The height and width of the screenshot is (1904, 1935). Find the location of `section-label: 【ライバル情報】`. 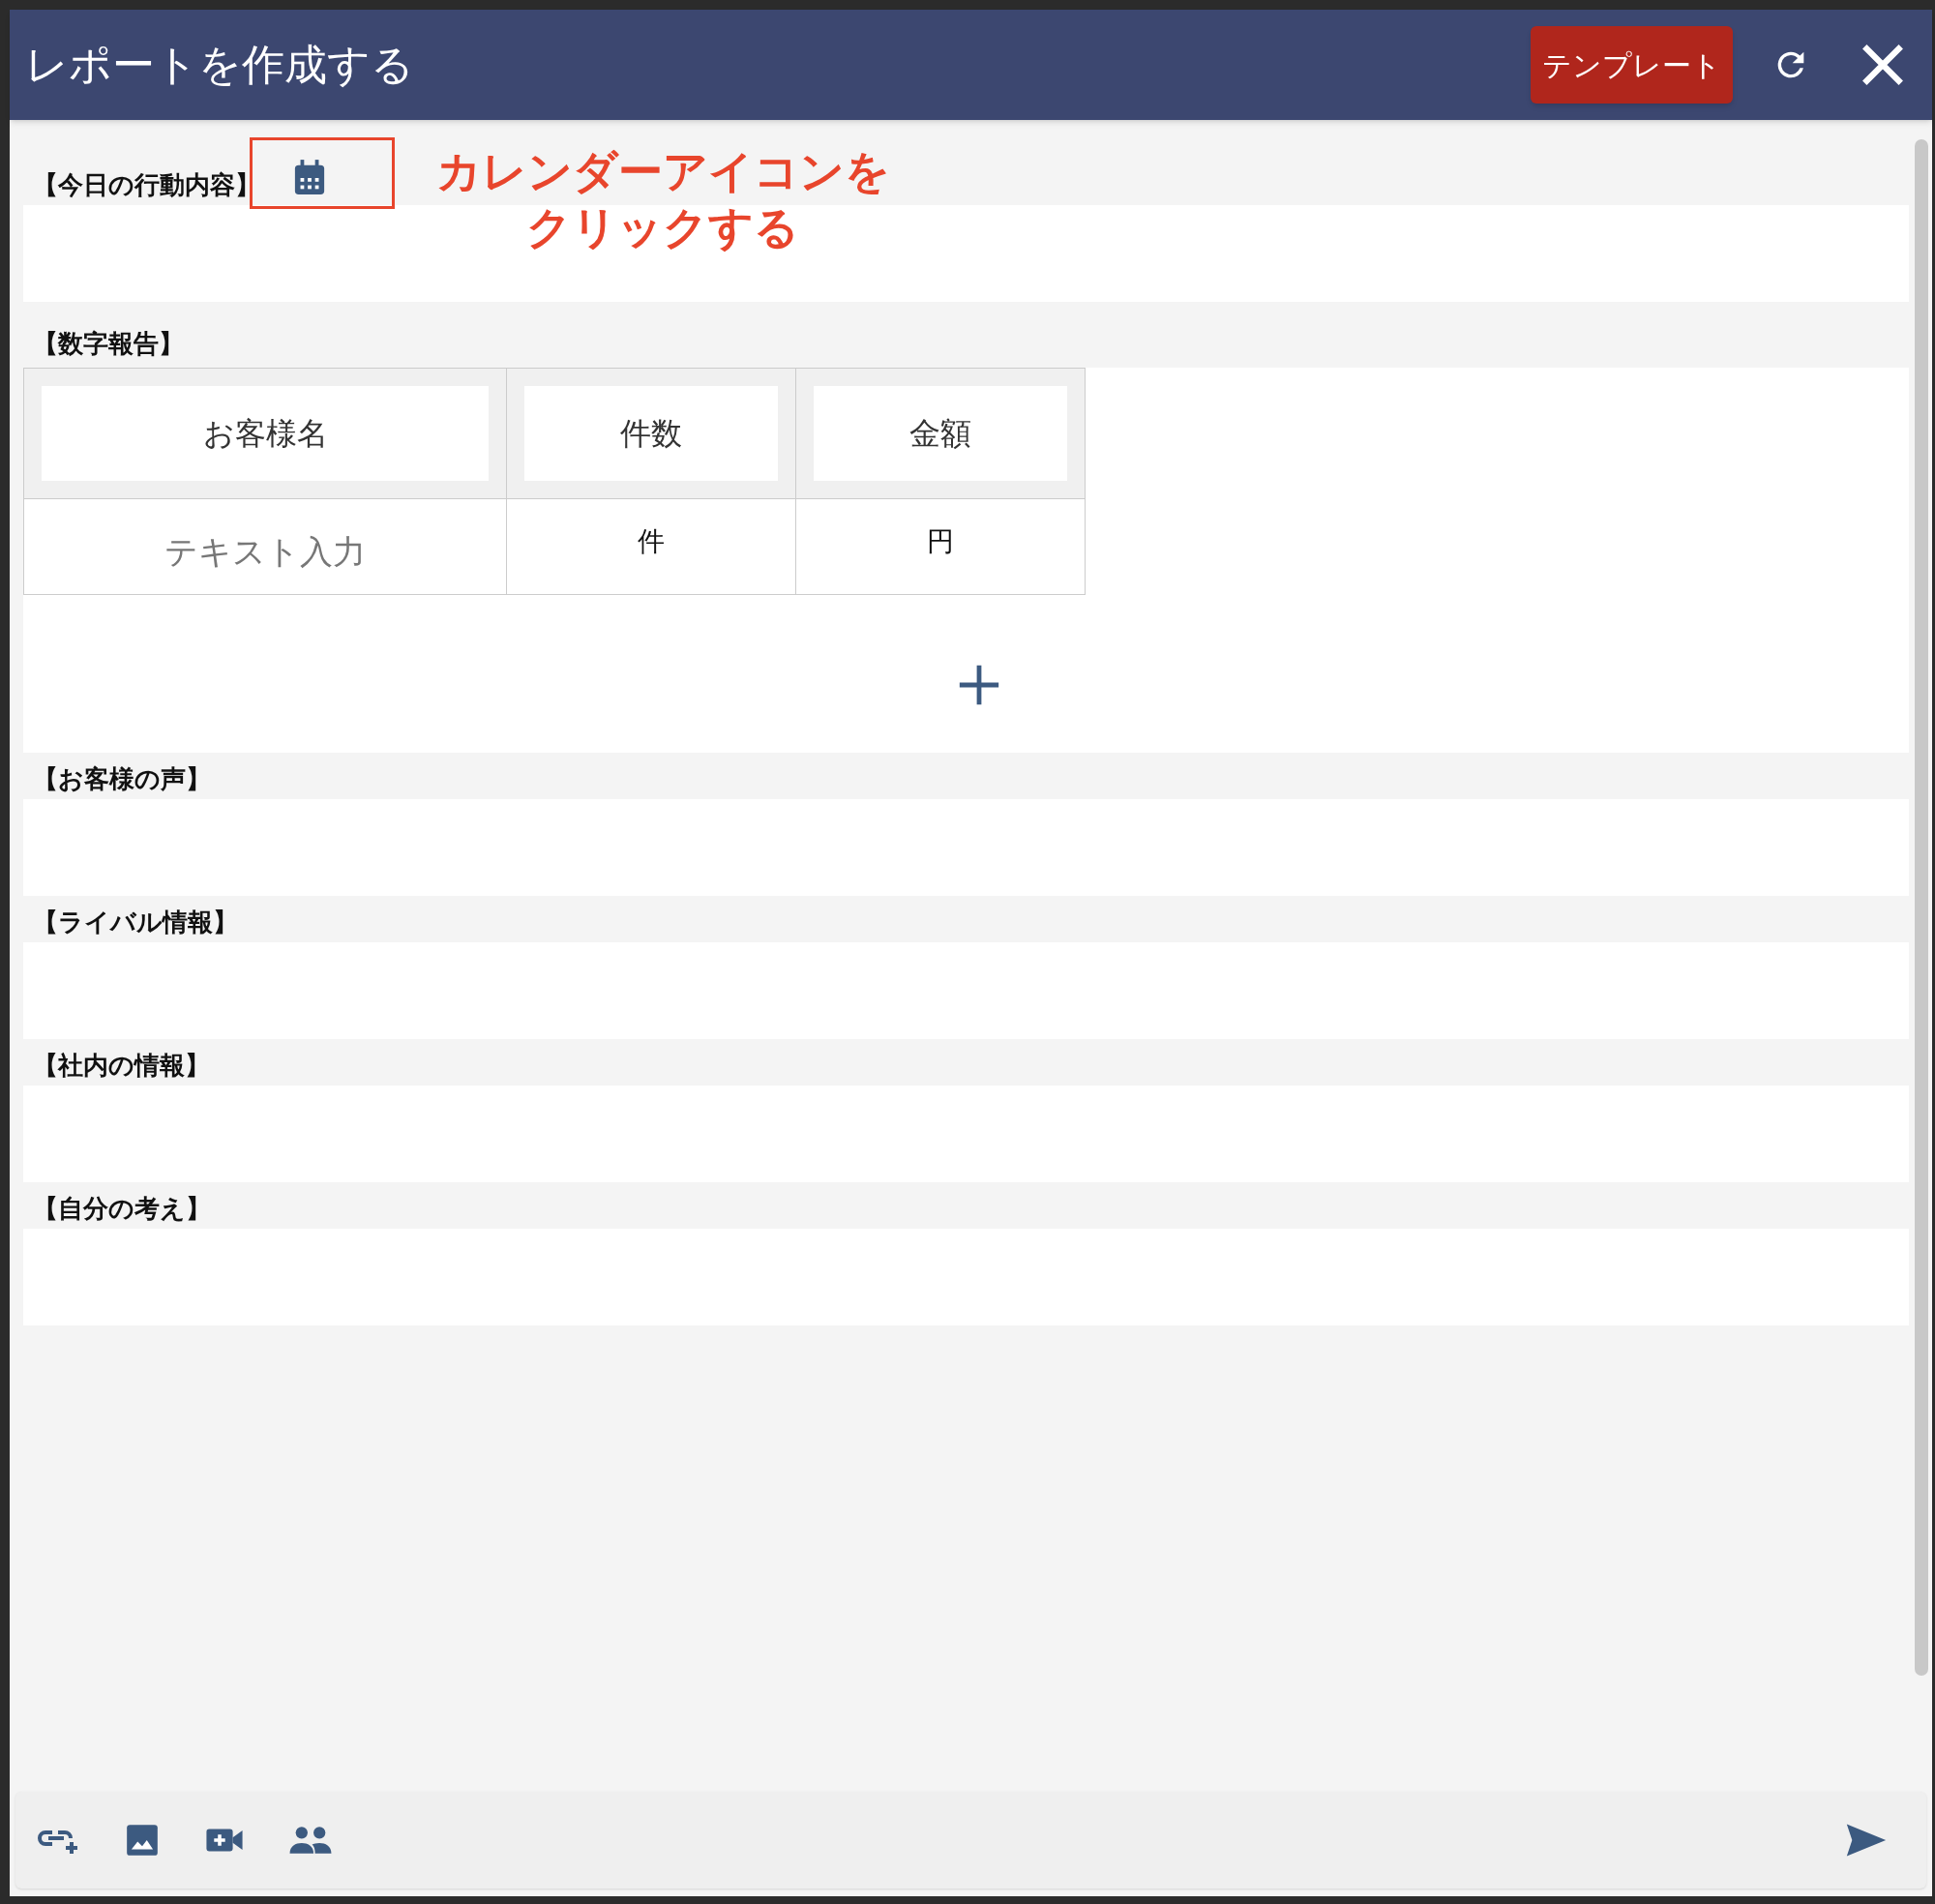

section-label: 【ライバル情報】 is located at coordinates (135, 922).